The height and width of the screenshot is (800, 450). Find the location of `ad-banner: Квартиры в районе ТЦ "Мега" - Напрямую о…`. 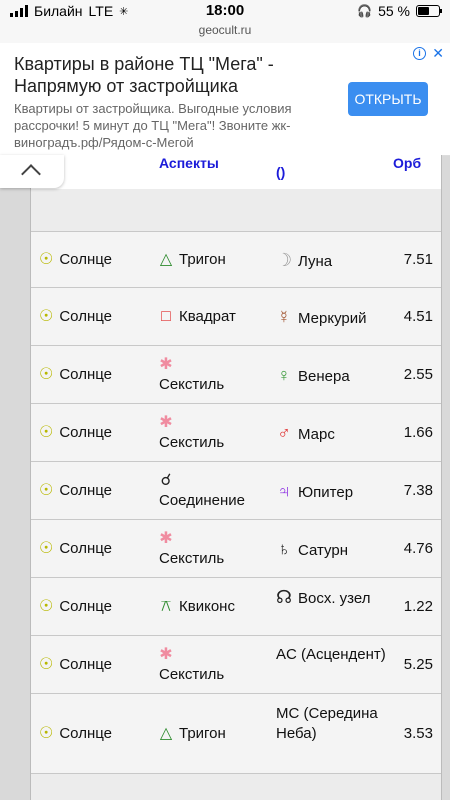

ad-banner: Квартиры в районе ТЦ "Мега" - Напрямую о… is located at coordinates (225, 99).